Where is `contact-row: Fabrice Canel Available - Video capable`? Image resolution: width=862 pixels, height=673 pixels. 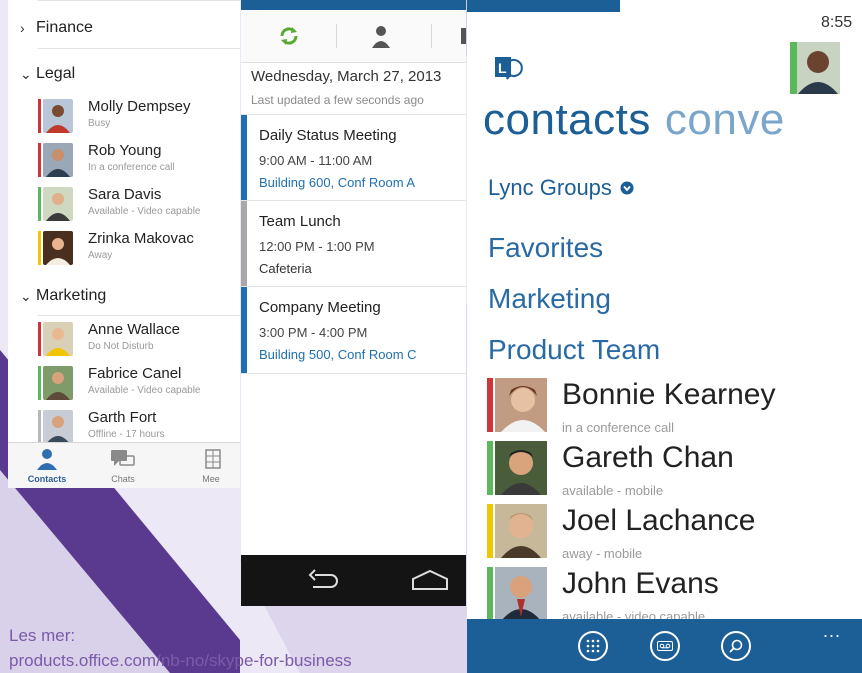 contact-row: Fabrice Canel Available - Video capable is located at coordinates (139, 384).